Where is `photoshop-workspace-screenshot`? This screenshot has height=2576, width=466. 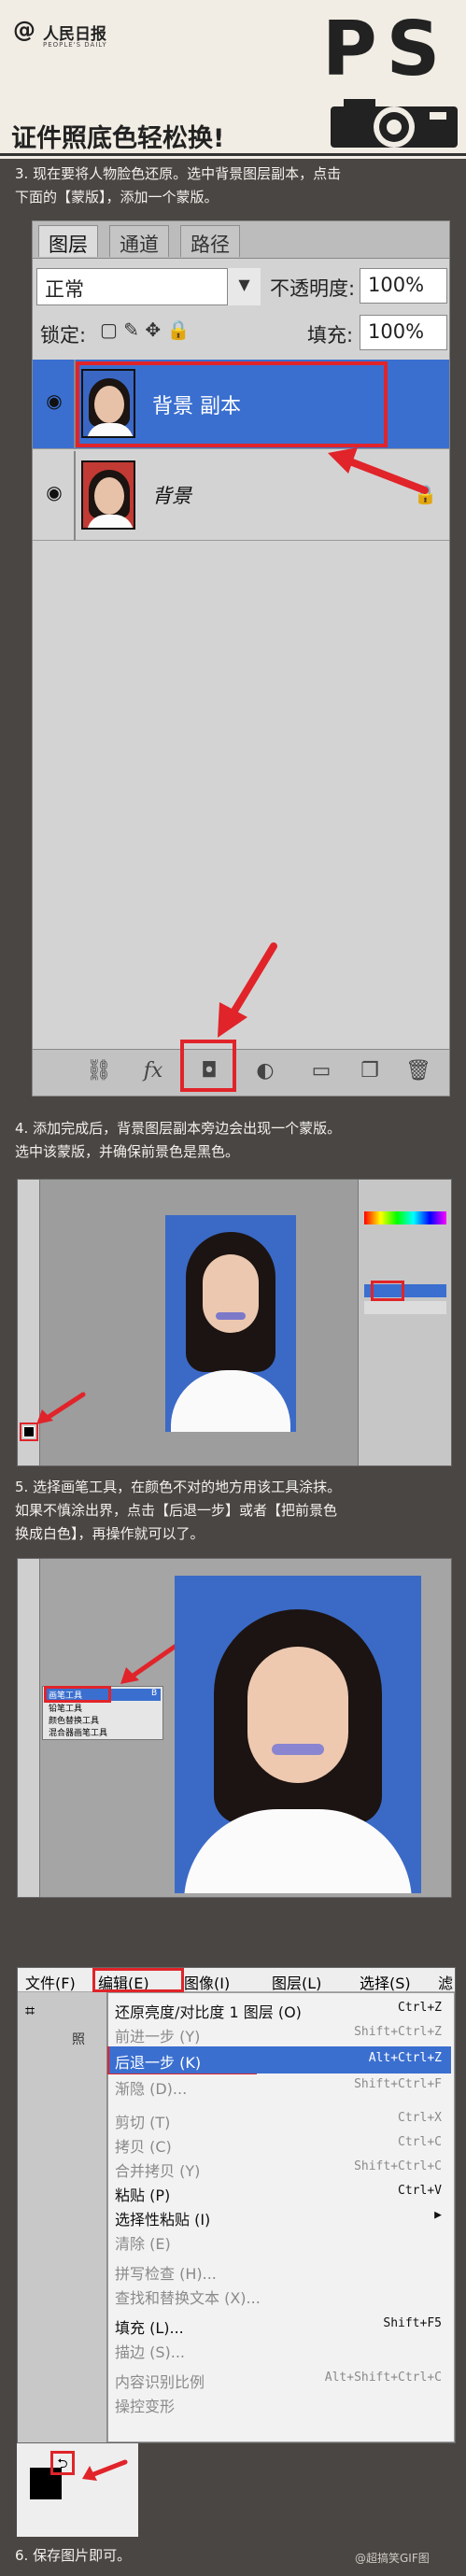
photoshop-workspace-screenshot is located at coordinates (234, 1322).